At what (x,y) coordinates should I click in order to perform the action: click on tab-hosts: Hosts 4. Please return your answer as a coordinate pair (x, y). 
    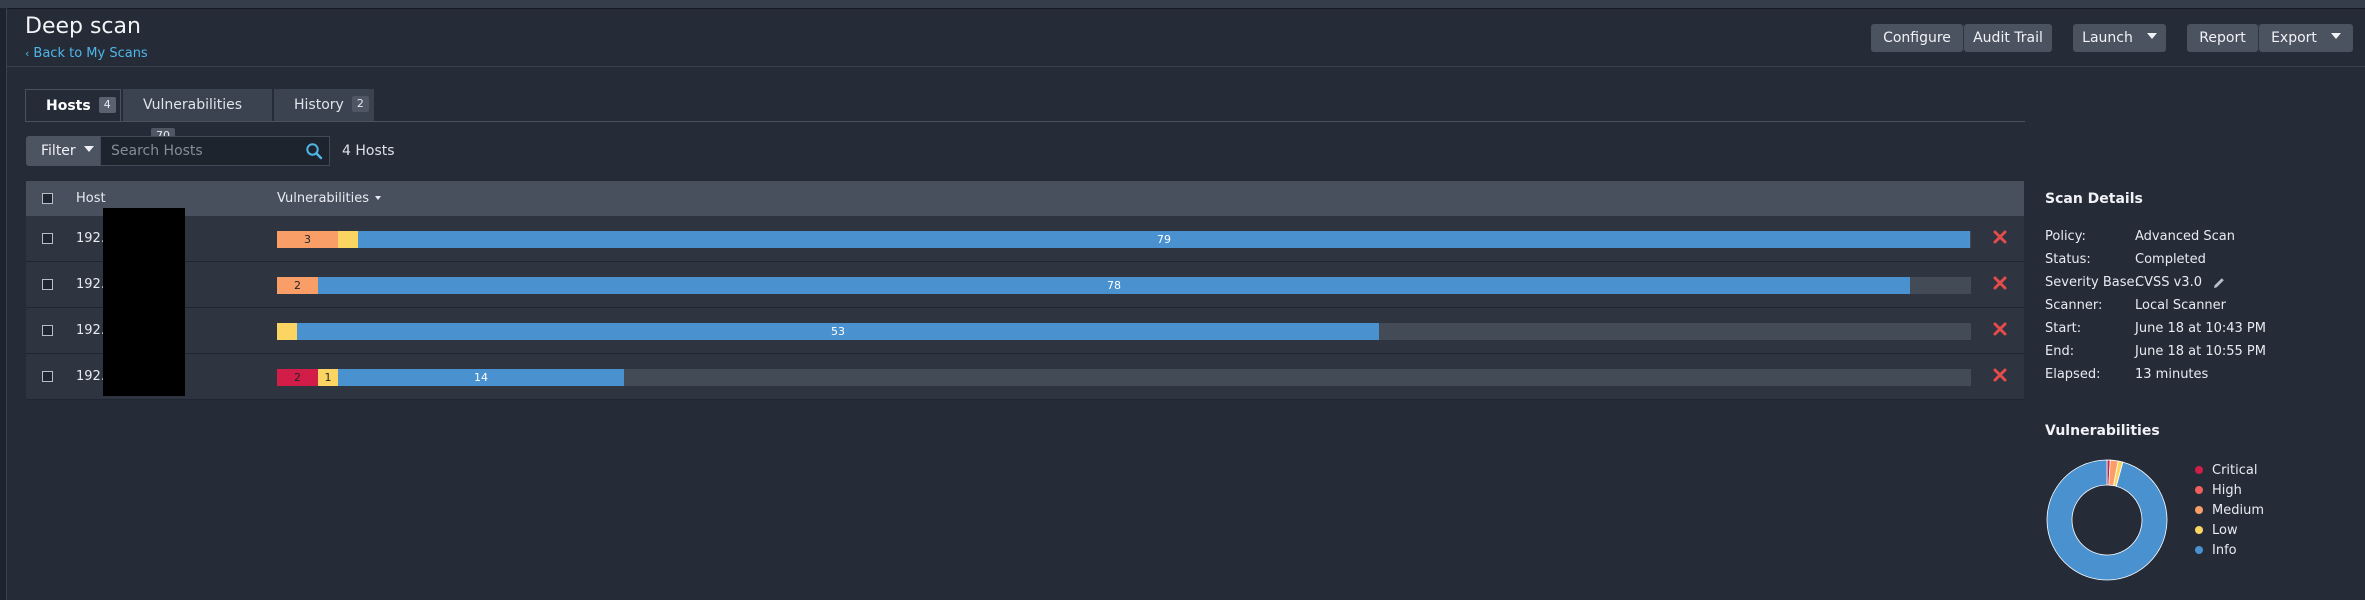
    Looking at the image, I should click on (73, 105).